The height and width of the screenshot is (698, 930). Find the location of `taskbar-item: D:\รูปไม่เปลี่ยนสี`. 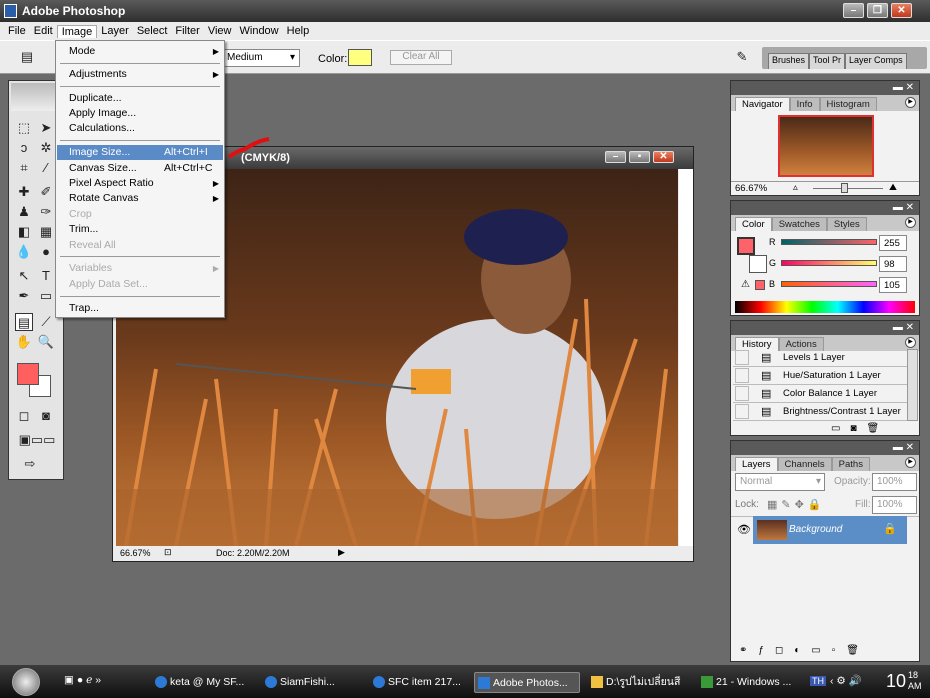

taskbar-item: D:\รูปไม่เปลี่ยนสี is located at coordinates (640, 682).